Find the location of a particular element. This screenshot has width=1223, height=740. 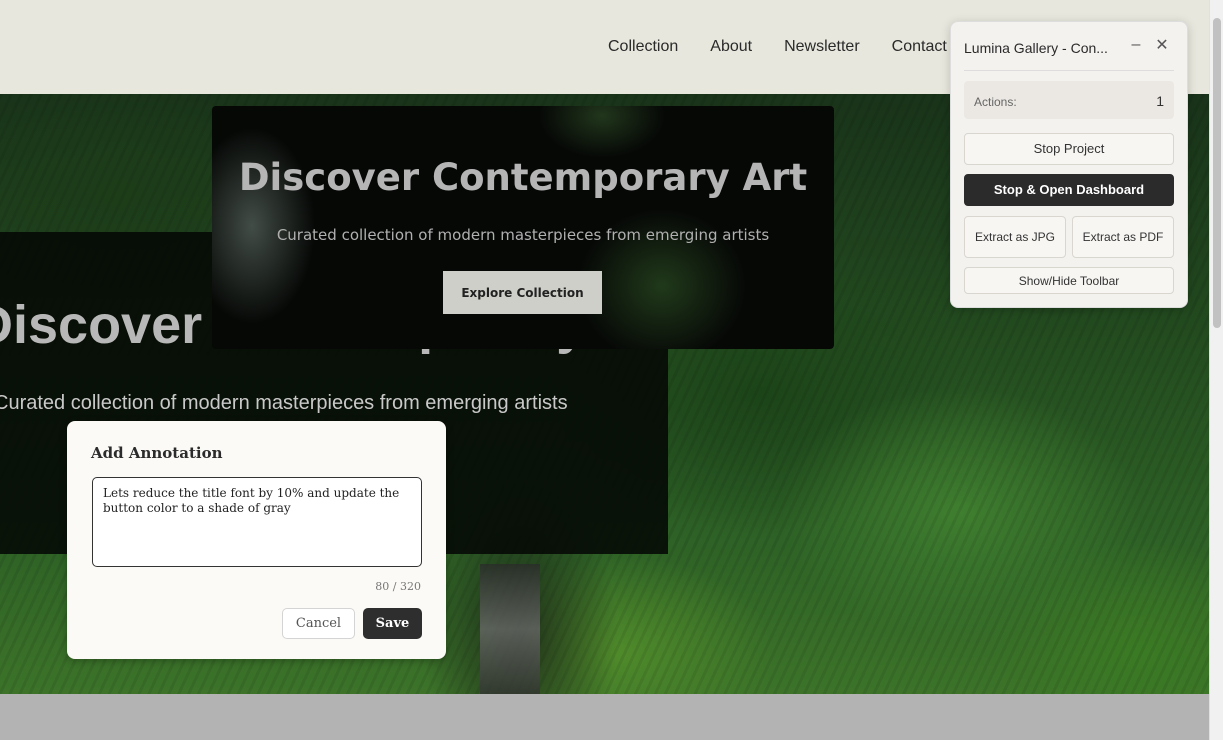

annotation-char-count: 80 / 320 is located at coordinates (398, 586).